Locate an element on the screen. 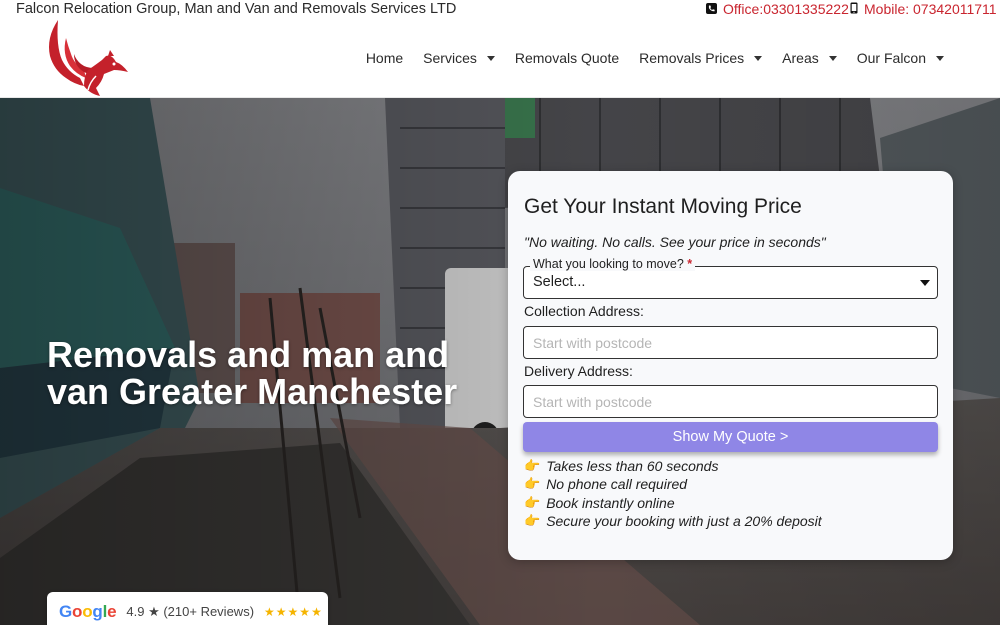 This screenshot has width=1000, height=625. nav-removals-prices-label: Removals Prices is located at coordinates (692, 58).